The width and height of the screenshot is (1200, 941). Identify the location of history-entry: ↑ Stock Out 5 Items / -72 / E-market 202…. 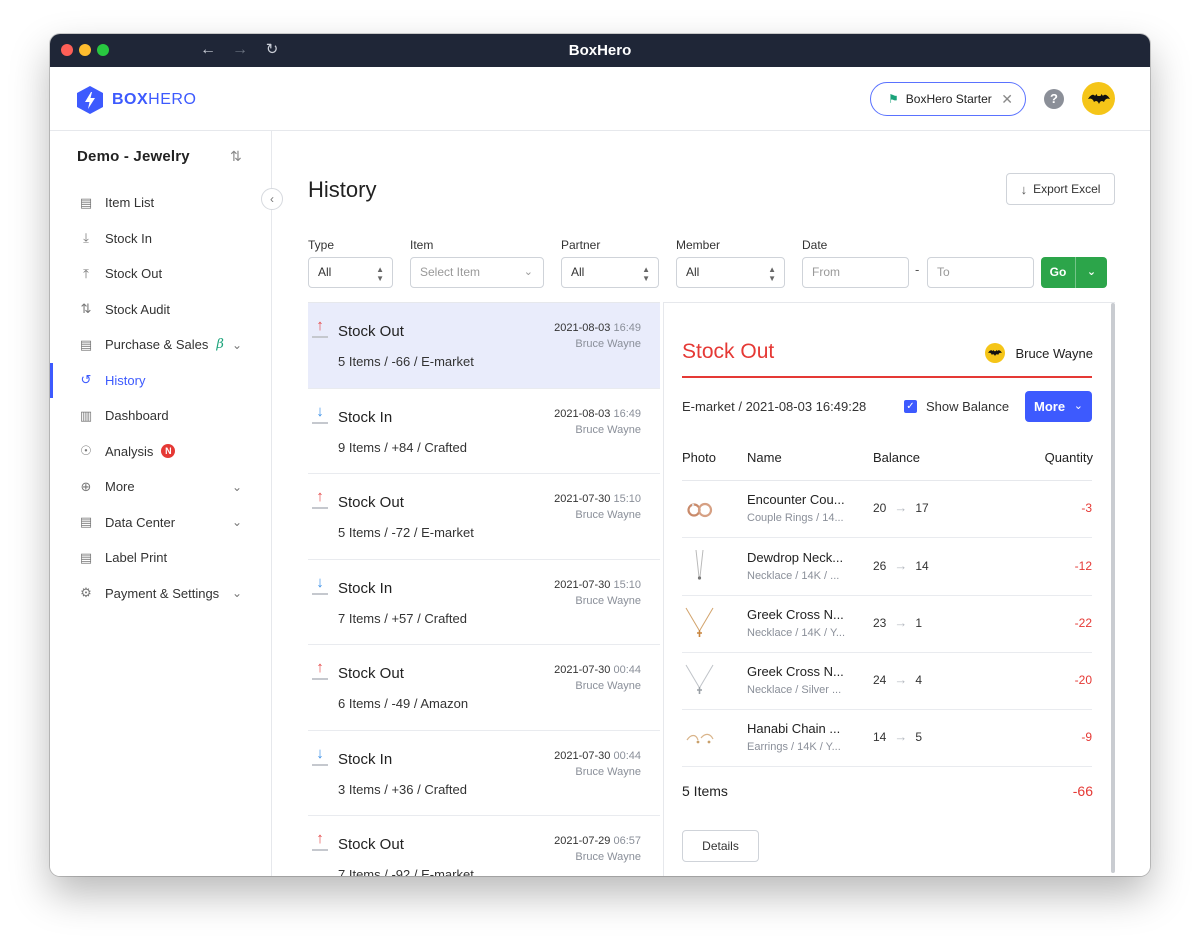
(484, 517).